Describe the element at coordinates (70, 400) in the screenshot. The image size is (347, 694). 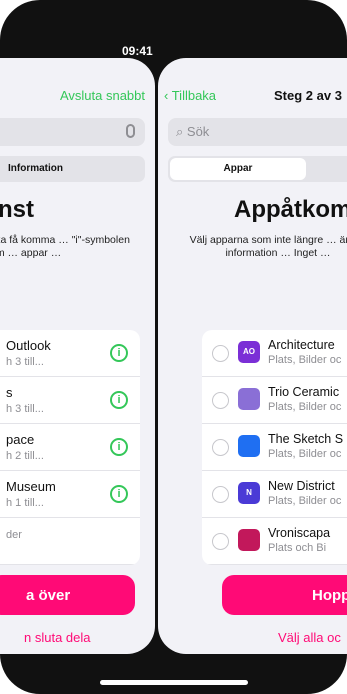
I see `list-item: s h 3 till... i` at that location.